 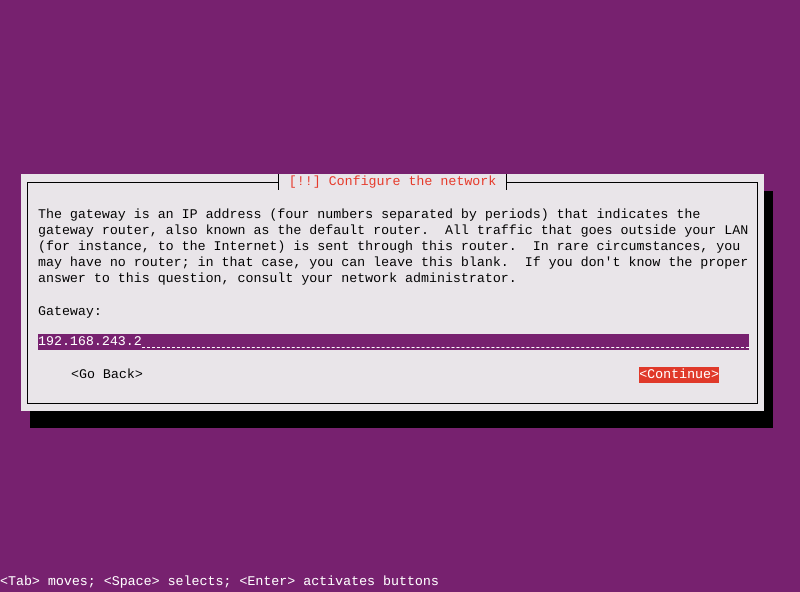 I want to click on gateway-label: Gateway:, so click(x=70, y=312).